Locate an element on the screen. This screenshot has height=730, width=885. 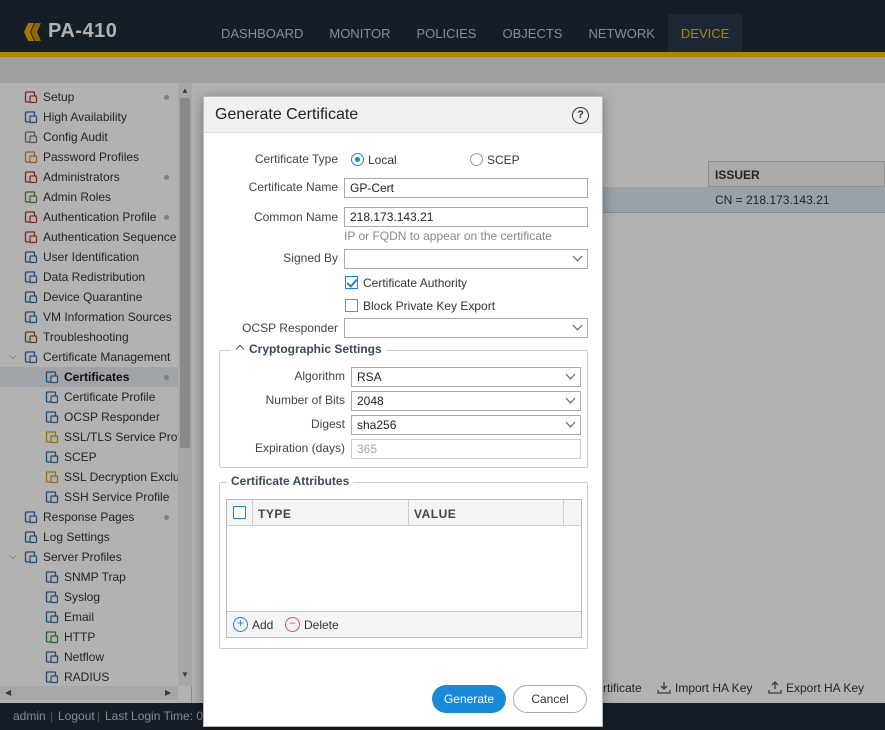
radio-local-label: Local is located at coordinates (382, 160).